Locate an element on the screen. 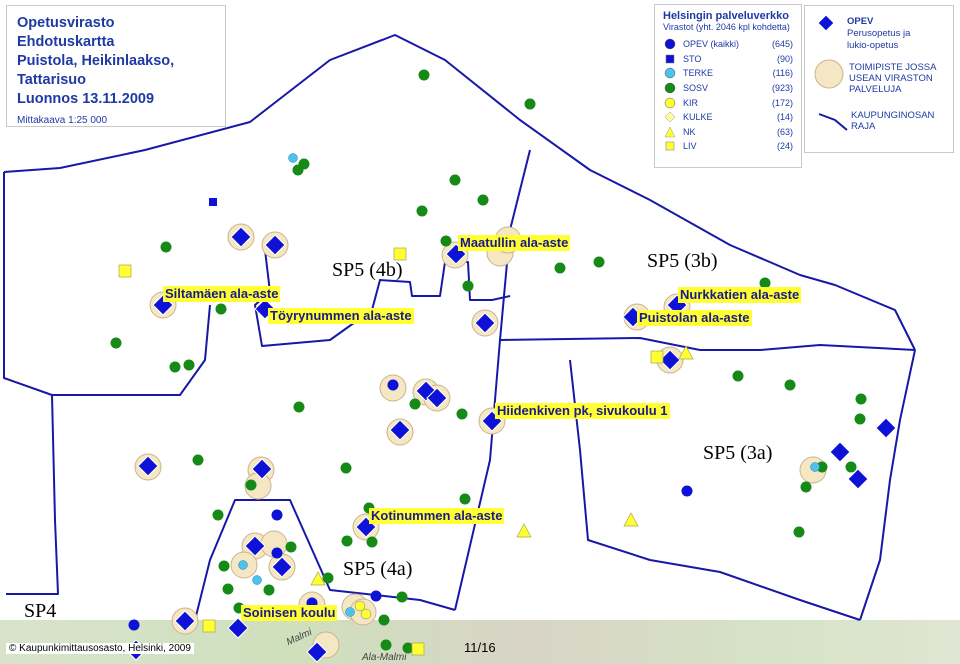 The image size is (960, 664). school-label-toyrynummi: Töyrynummen ala-aste is located at coordinates (341, 316).